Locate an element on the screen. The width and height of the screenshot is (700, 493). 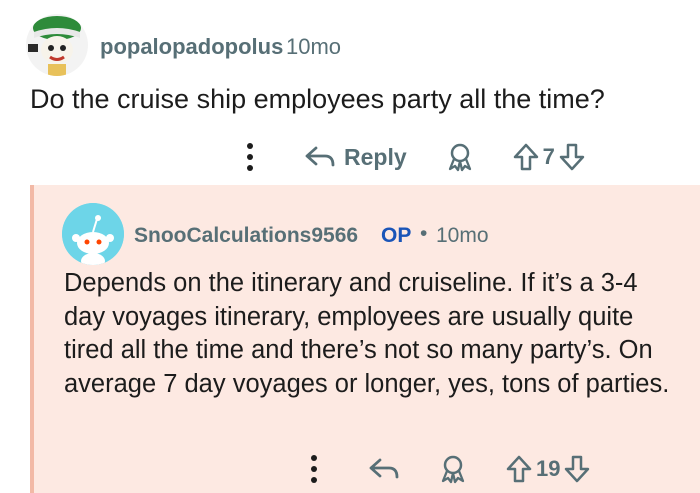
reply-label: Reply is located at coordinates (375, 156).